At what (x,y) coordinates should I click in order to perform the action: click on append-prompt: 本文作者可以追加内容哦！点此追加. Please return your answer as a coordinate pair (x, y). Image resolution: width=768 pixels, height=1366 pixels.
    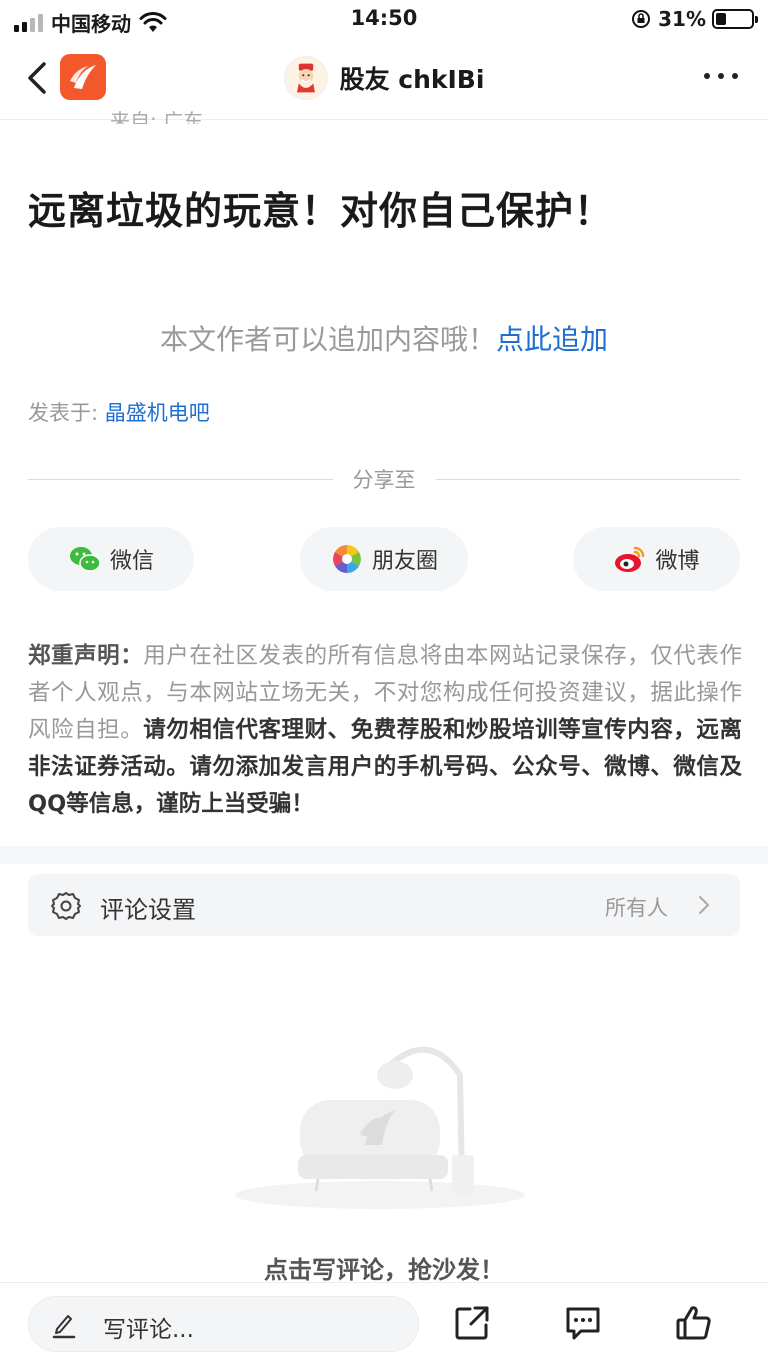
    Looking at the image, I should click on (384, 338).